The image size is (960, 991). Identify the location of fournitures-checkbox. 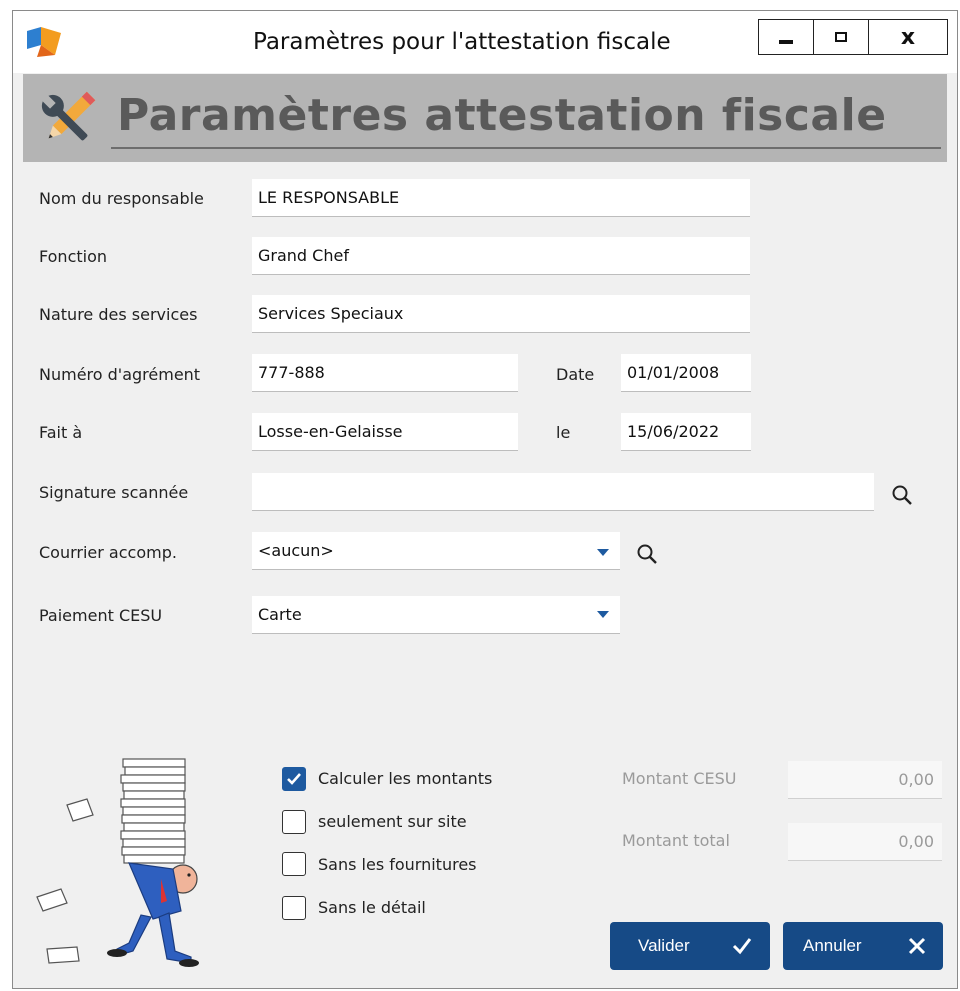
(294, 864).